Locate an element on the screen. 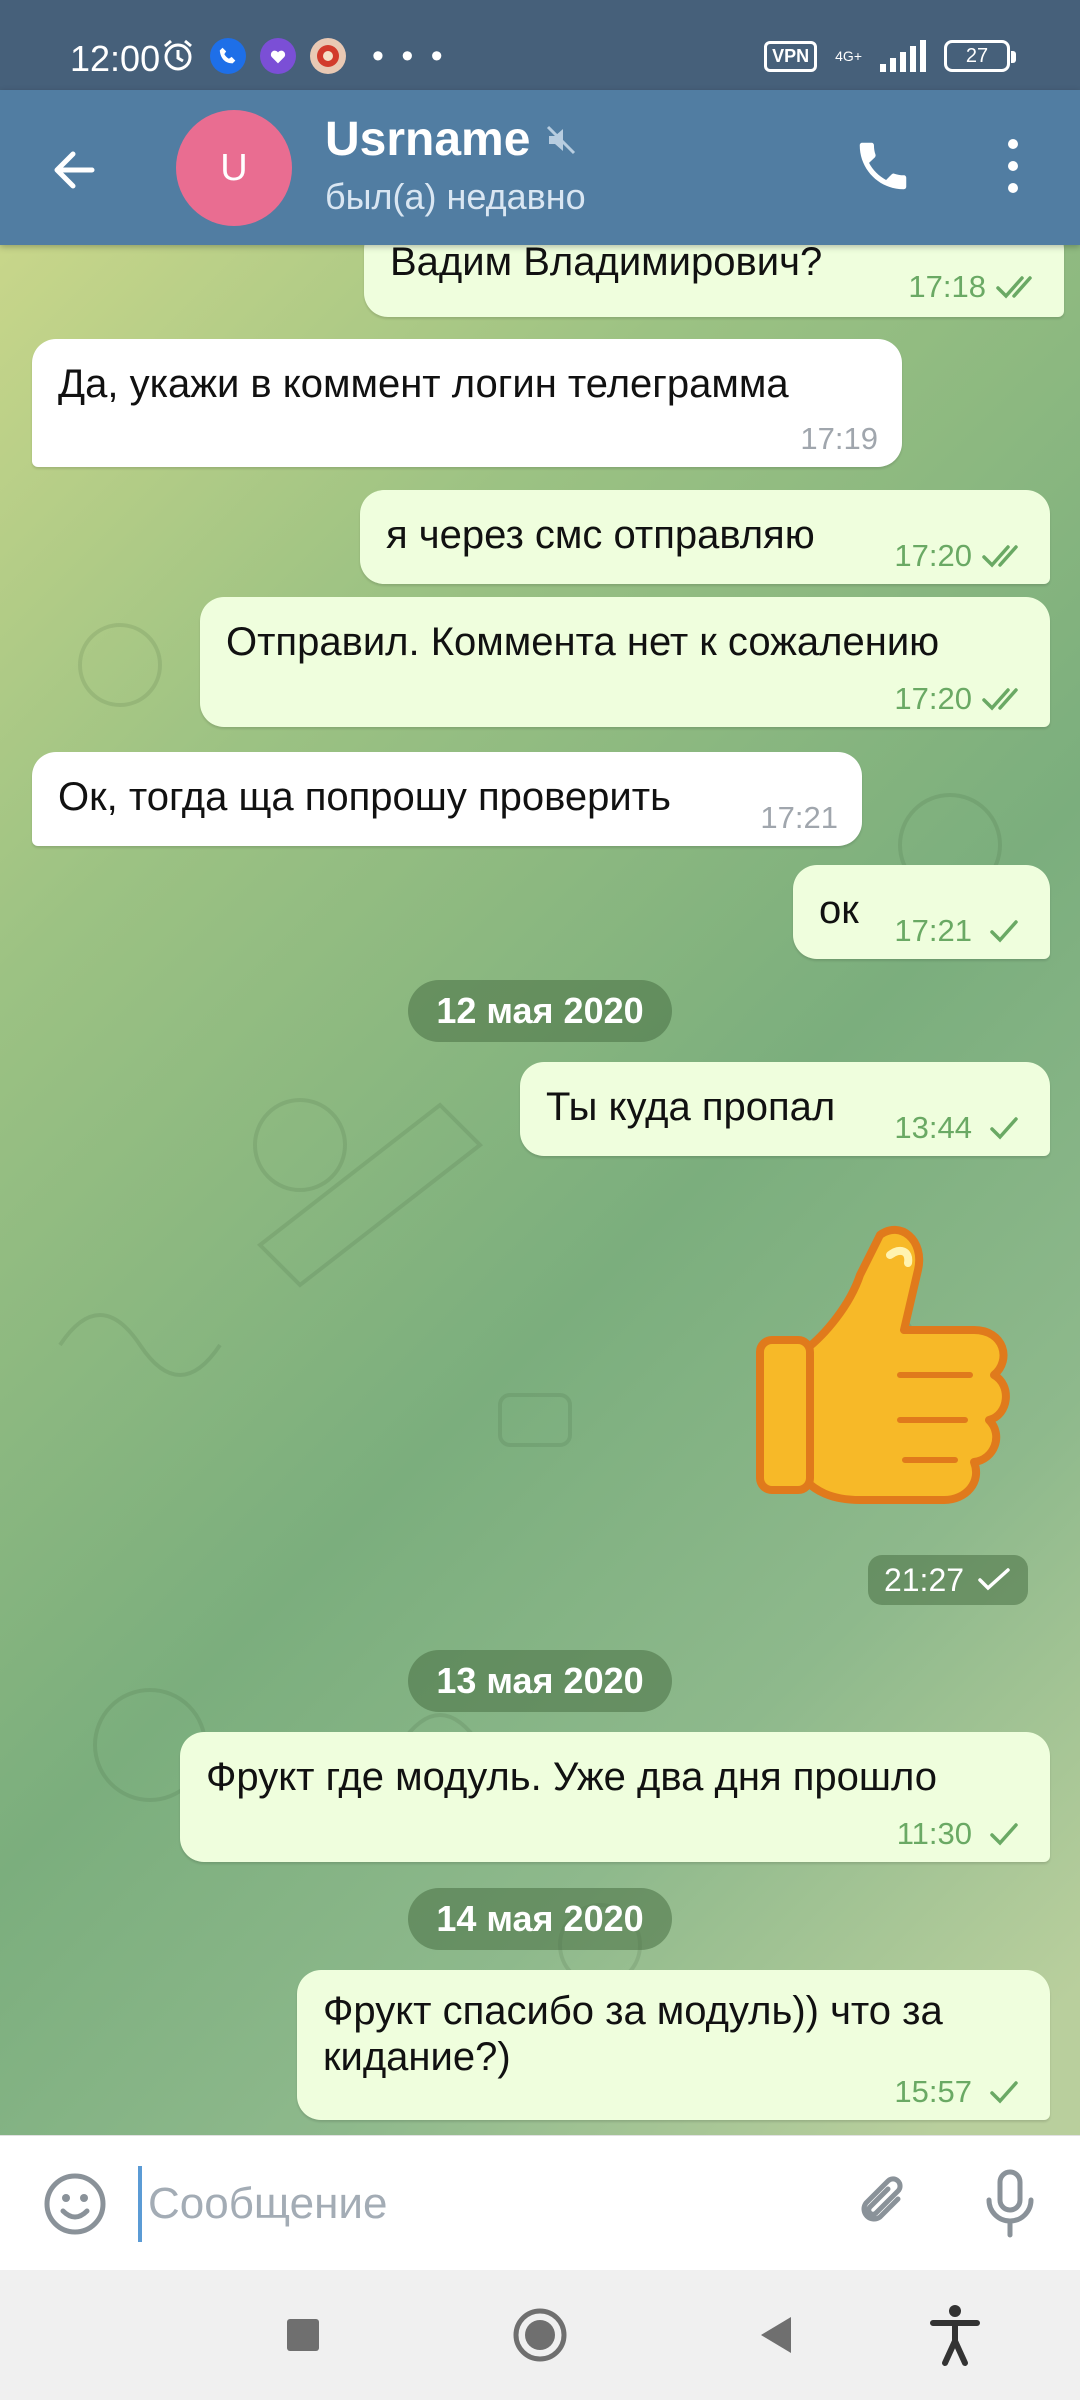  more-menu-button is located at coordinates (1013, 166).